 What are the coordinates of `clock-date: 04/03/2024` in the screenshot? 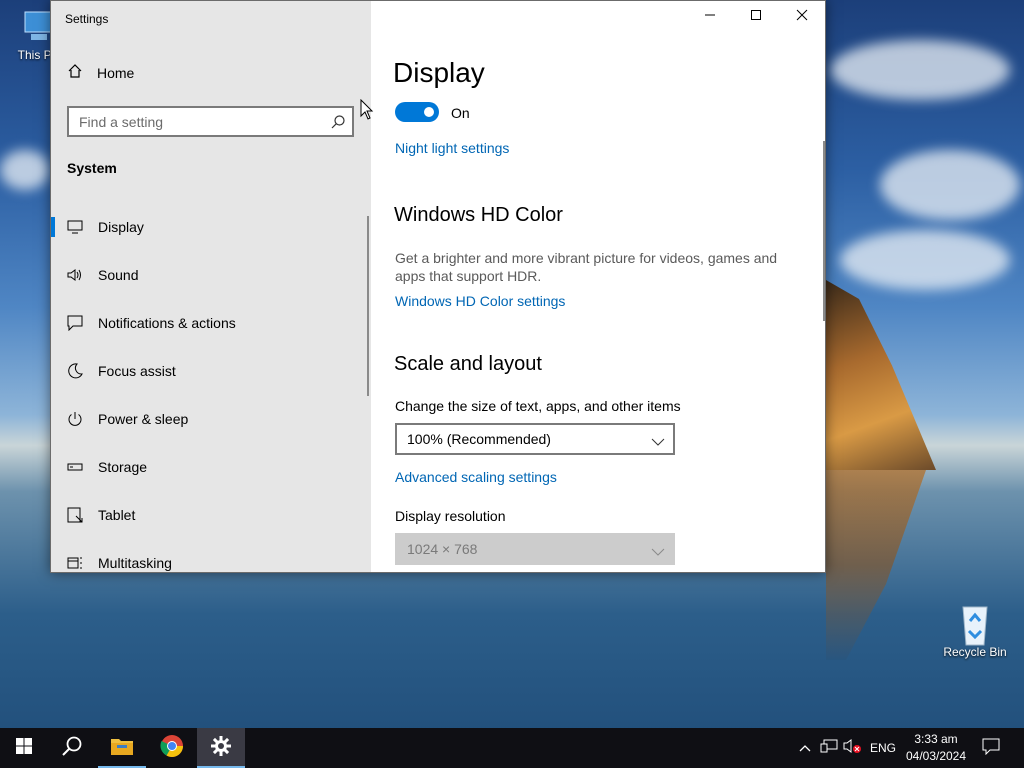 It's located at (936, 756).